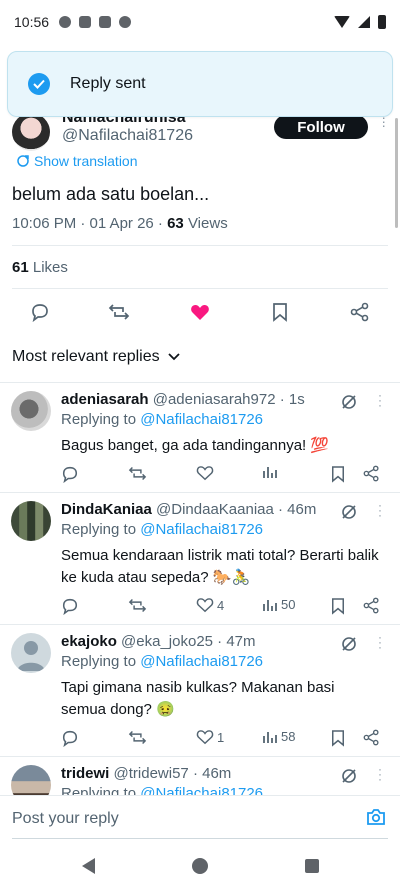 Image resolution: width=400 pixels, height=889 pixels. Describe the element at coordinates (376, 819) in the screenshot. I see `camera-icon` at that location.